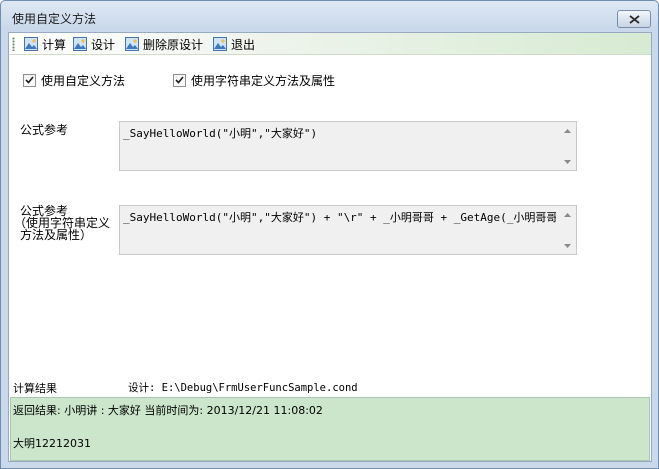 The width and height of the screenshot is (659, 469). I want to click on design-button: 设计, so click(94, 44).